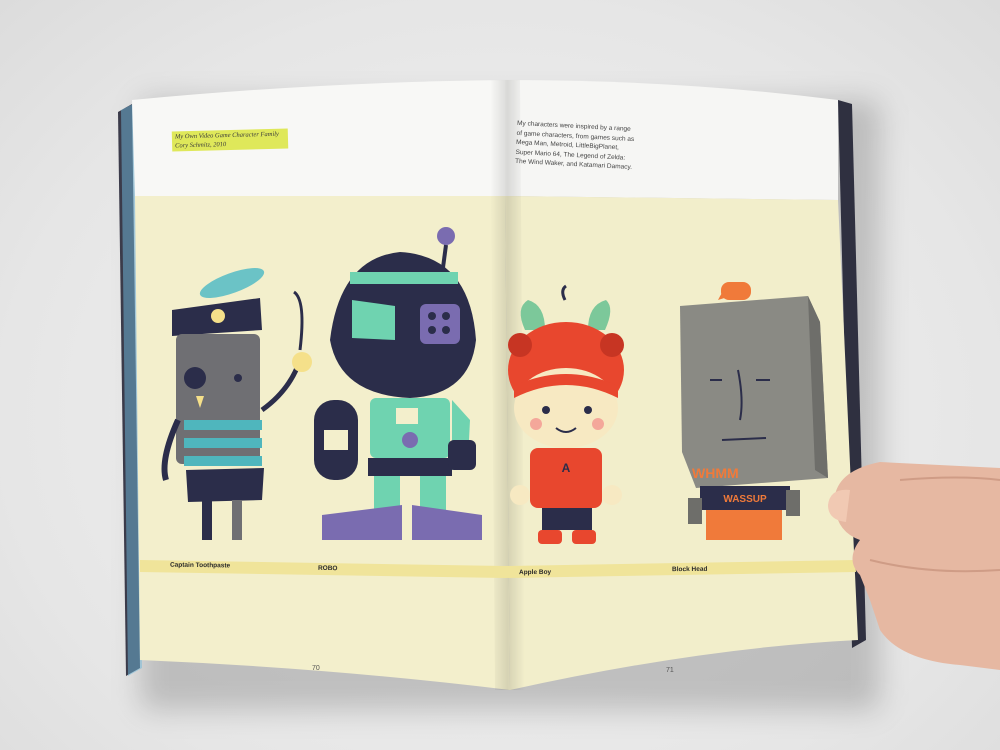  What do you see at coordinates (745, 499) in the screenshot?
I see `shirt-text: WASSUP` at bounding box center [745, 499].